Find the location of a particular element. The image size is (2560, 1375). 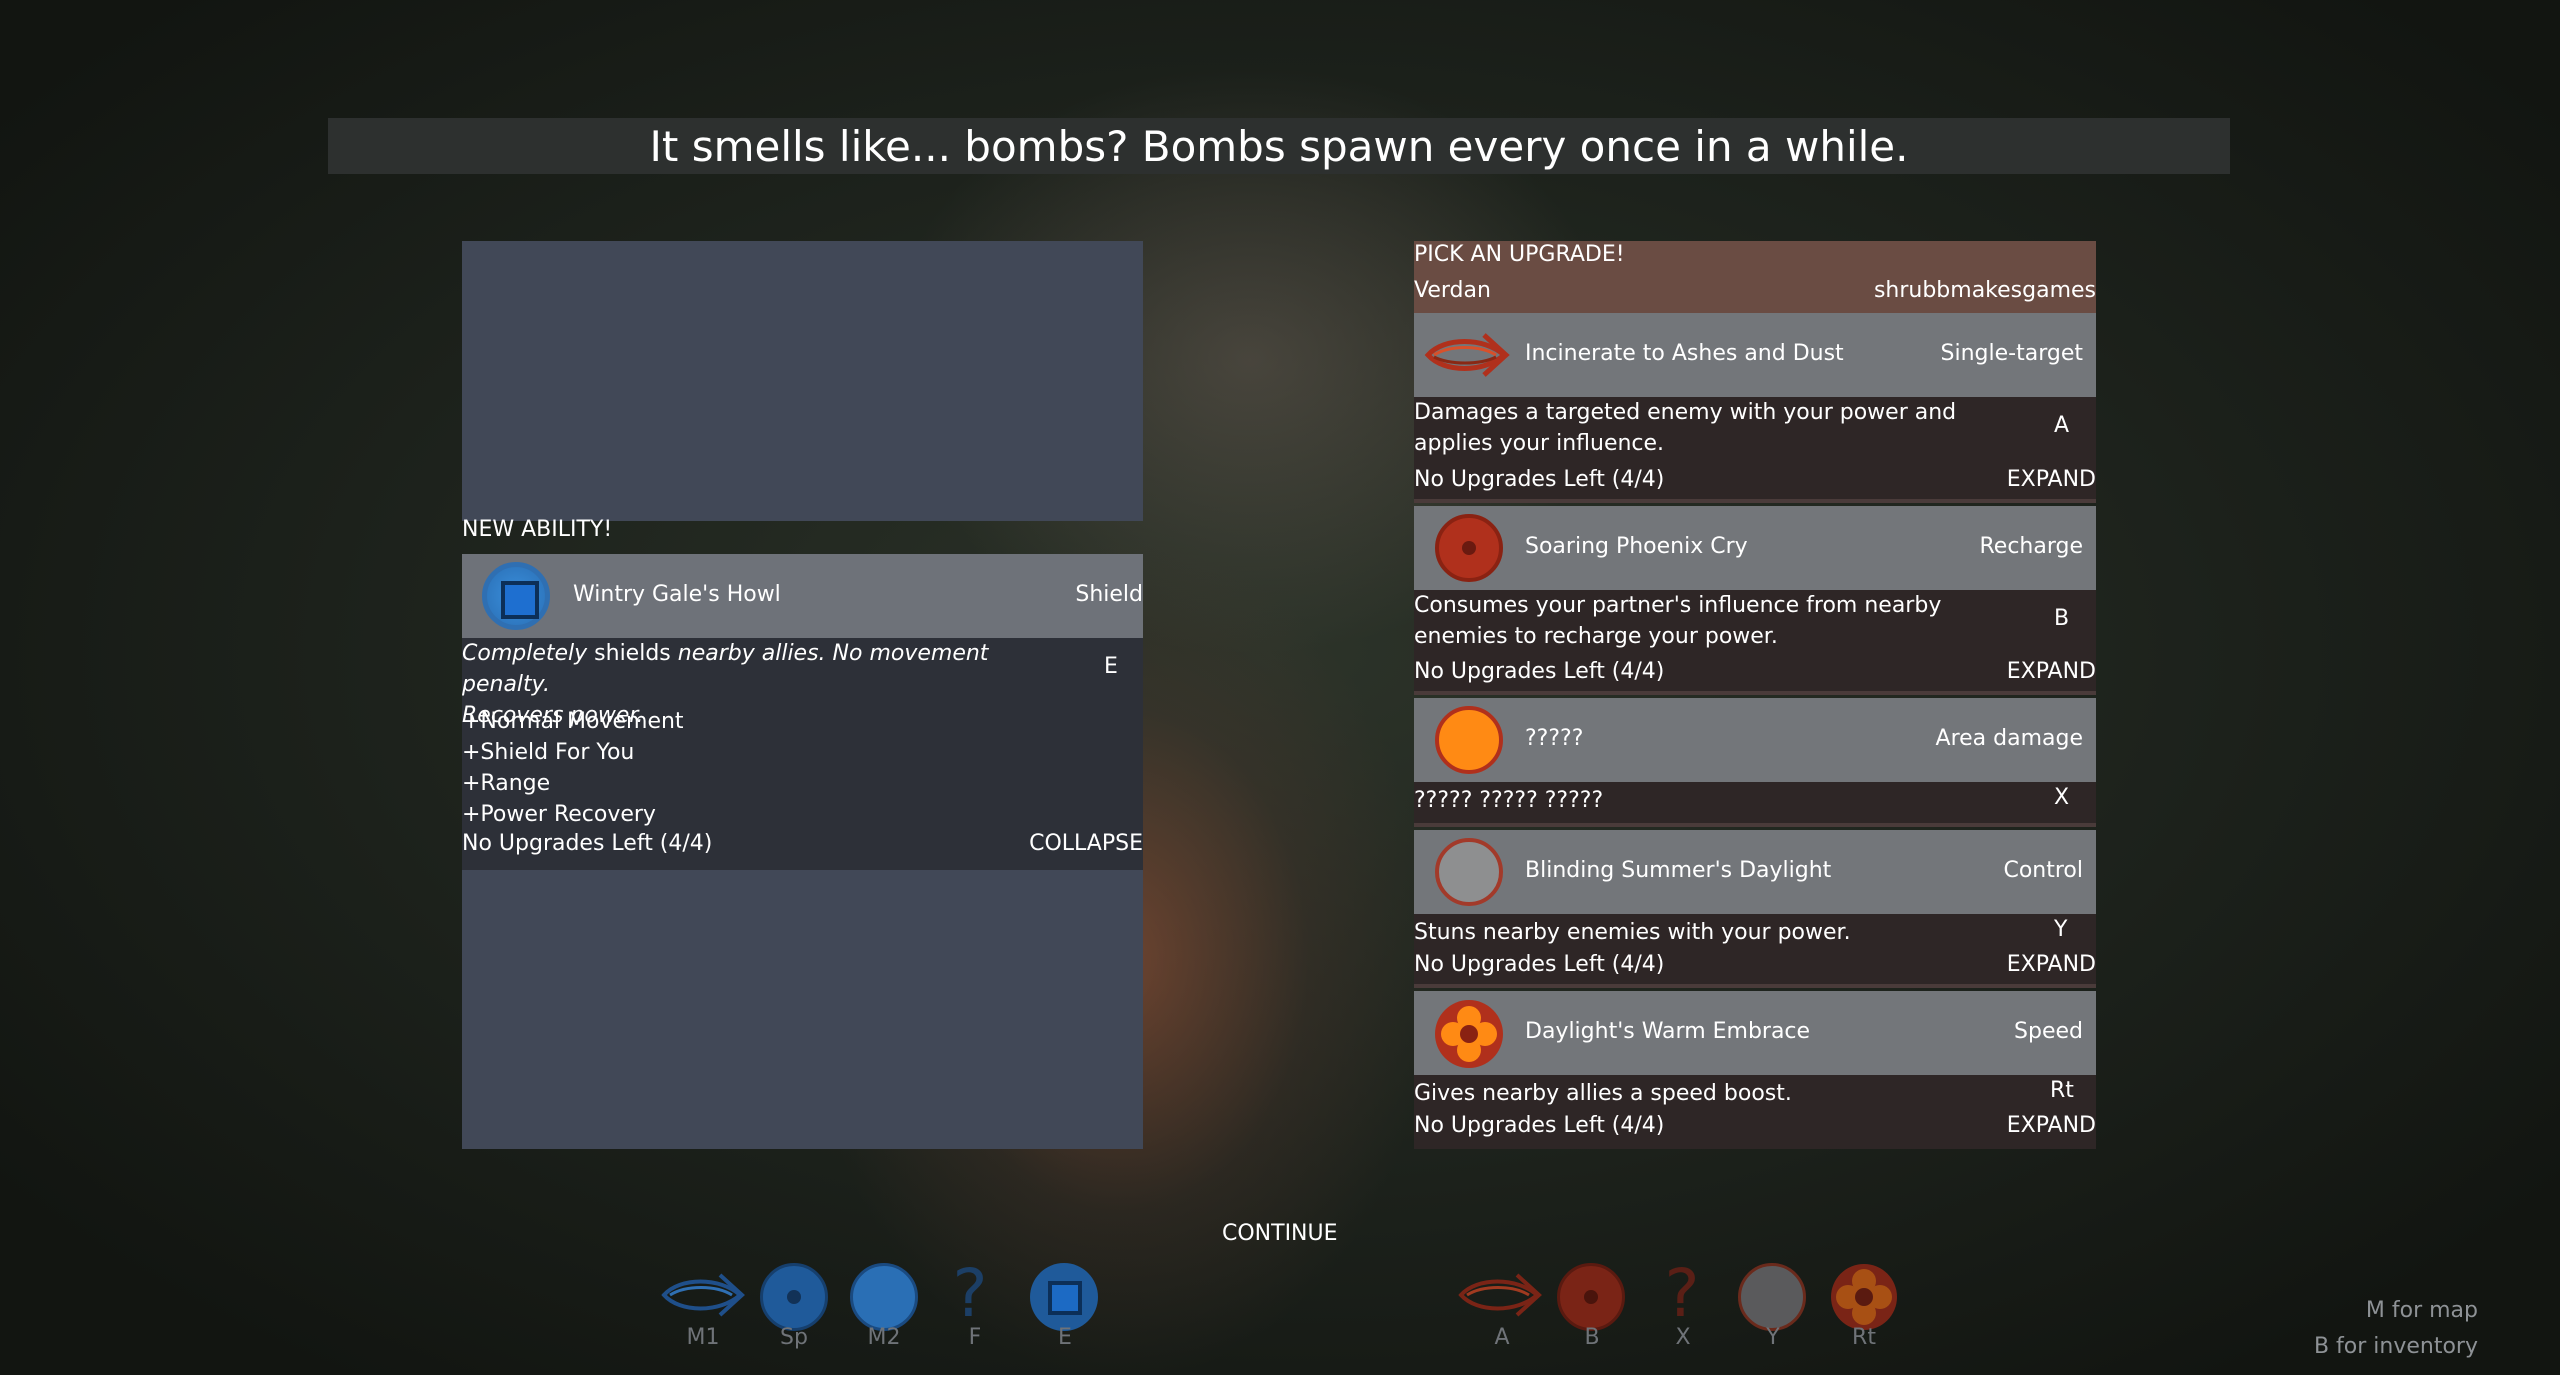

blue-circle-icon is located at coordinates (884, 1297).